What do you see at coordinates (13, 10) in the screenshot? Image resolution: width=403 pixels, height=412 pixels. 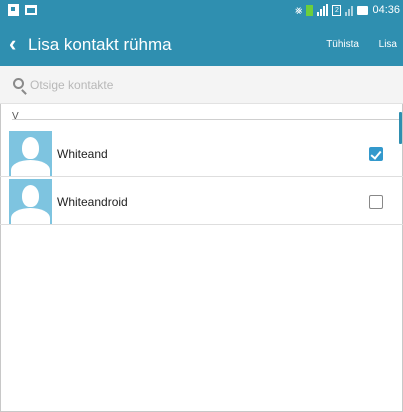 I see `screenshot-icon` at bounding box center [13, 10].